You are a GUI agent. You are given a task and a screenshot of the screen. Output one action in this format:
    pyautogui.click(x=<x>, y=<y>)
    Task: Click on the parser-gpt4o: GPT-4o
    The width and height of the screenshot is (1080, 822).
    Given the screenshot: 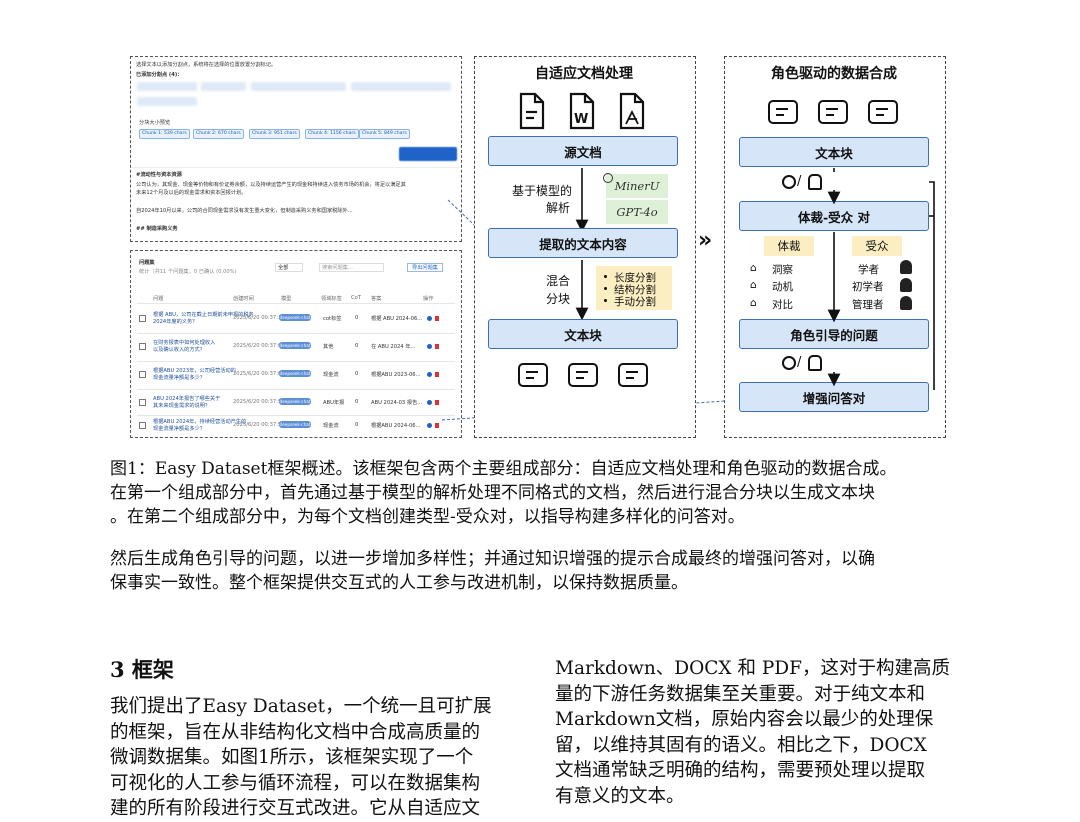 What is the action you would take?
    pyautogui.click(x=637, y=212)
    